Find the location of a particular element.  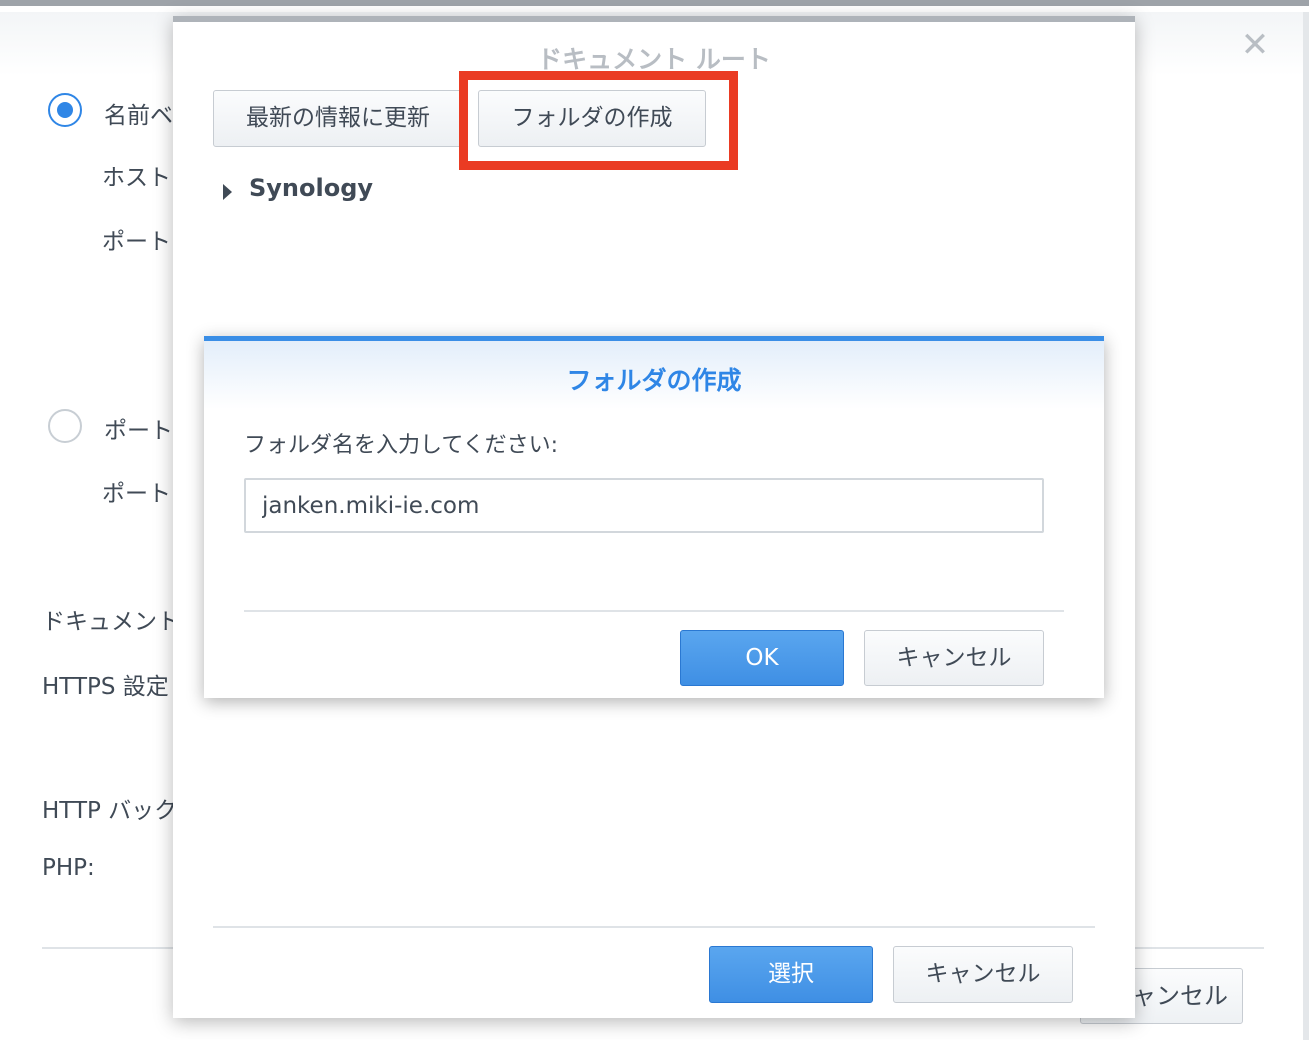

select-button: 選択 is located at coordinates (791, 974).